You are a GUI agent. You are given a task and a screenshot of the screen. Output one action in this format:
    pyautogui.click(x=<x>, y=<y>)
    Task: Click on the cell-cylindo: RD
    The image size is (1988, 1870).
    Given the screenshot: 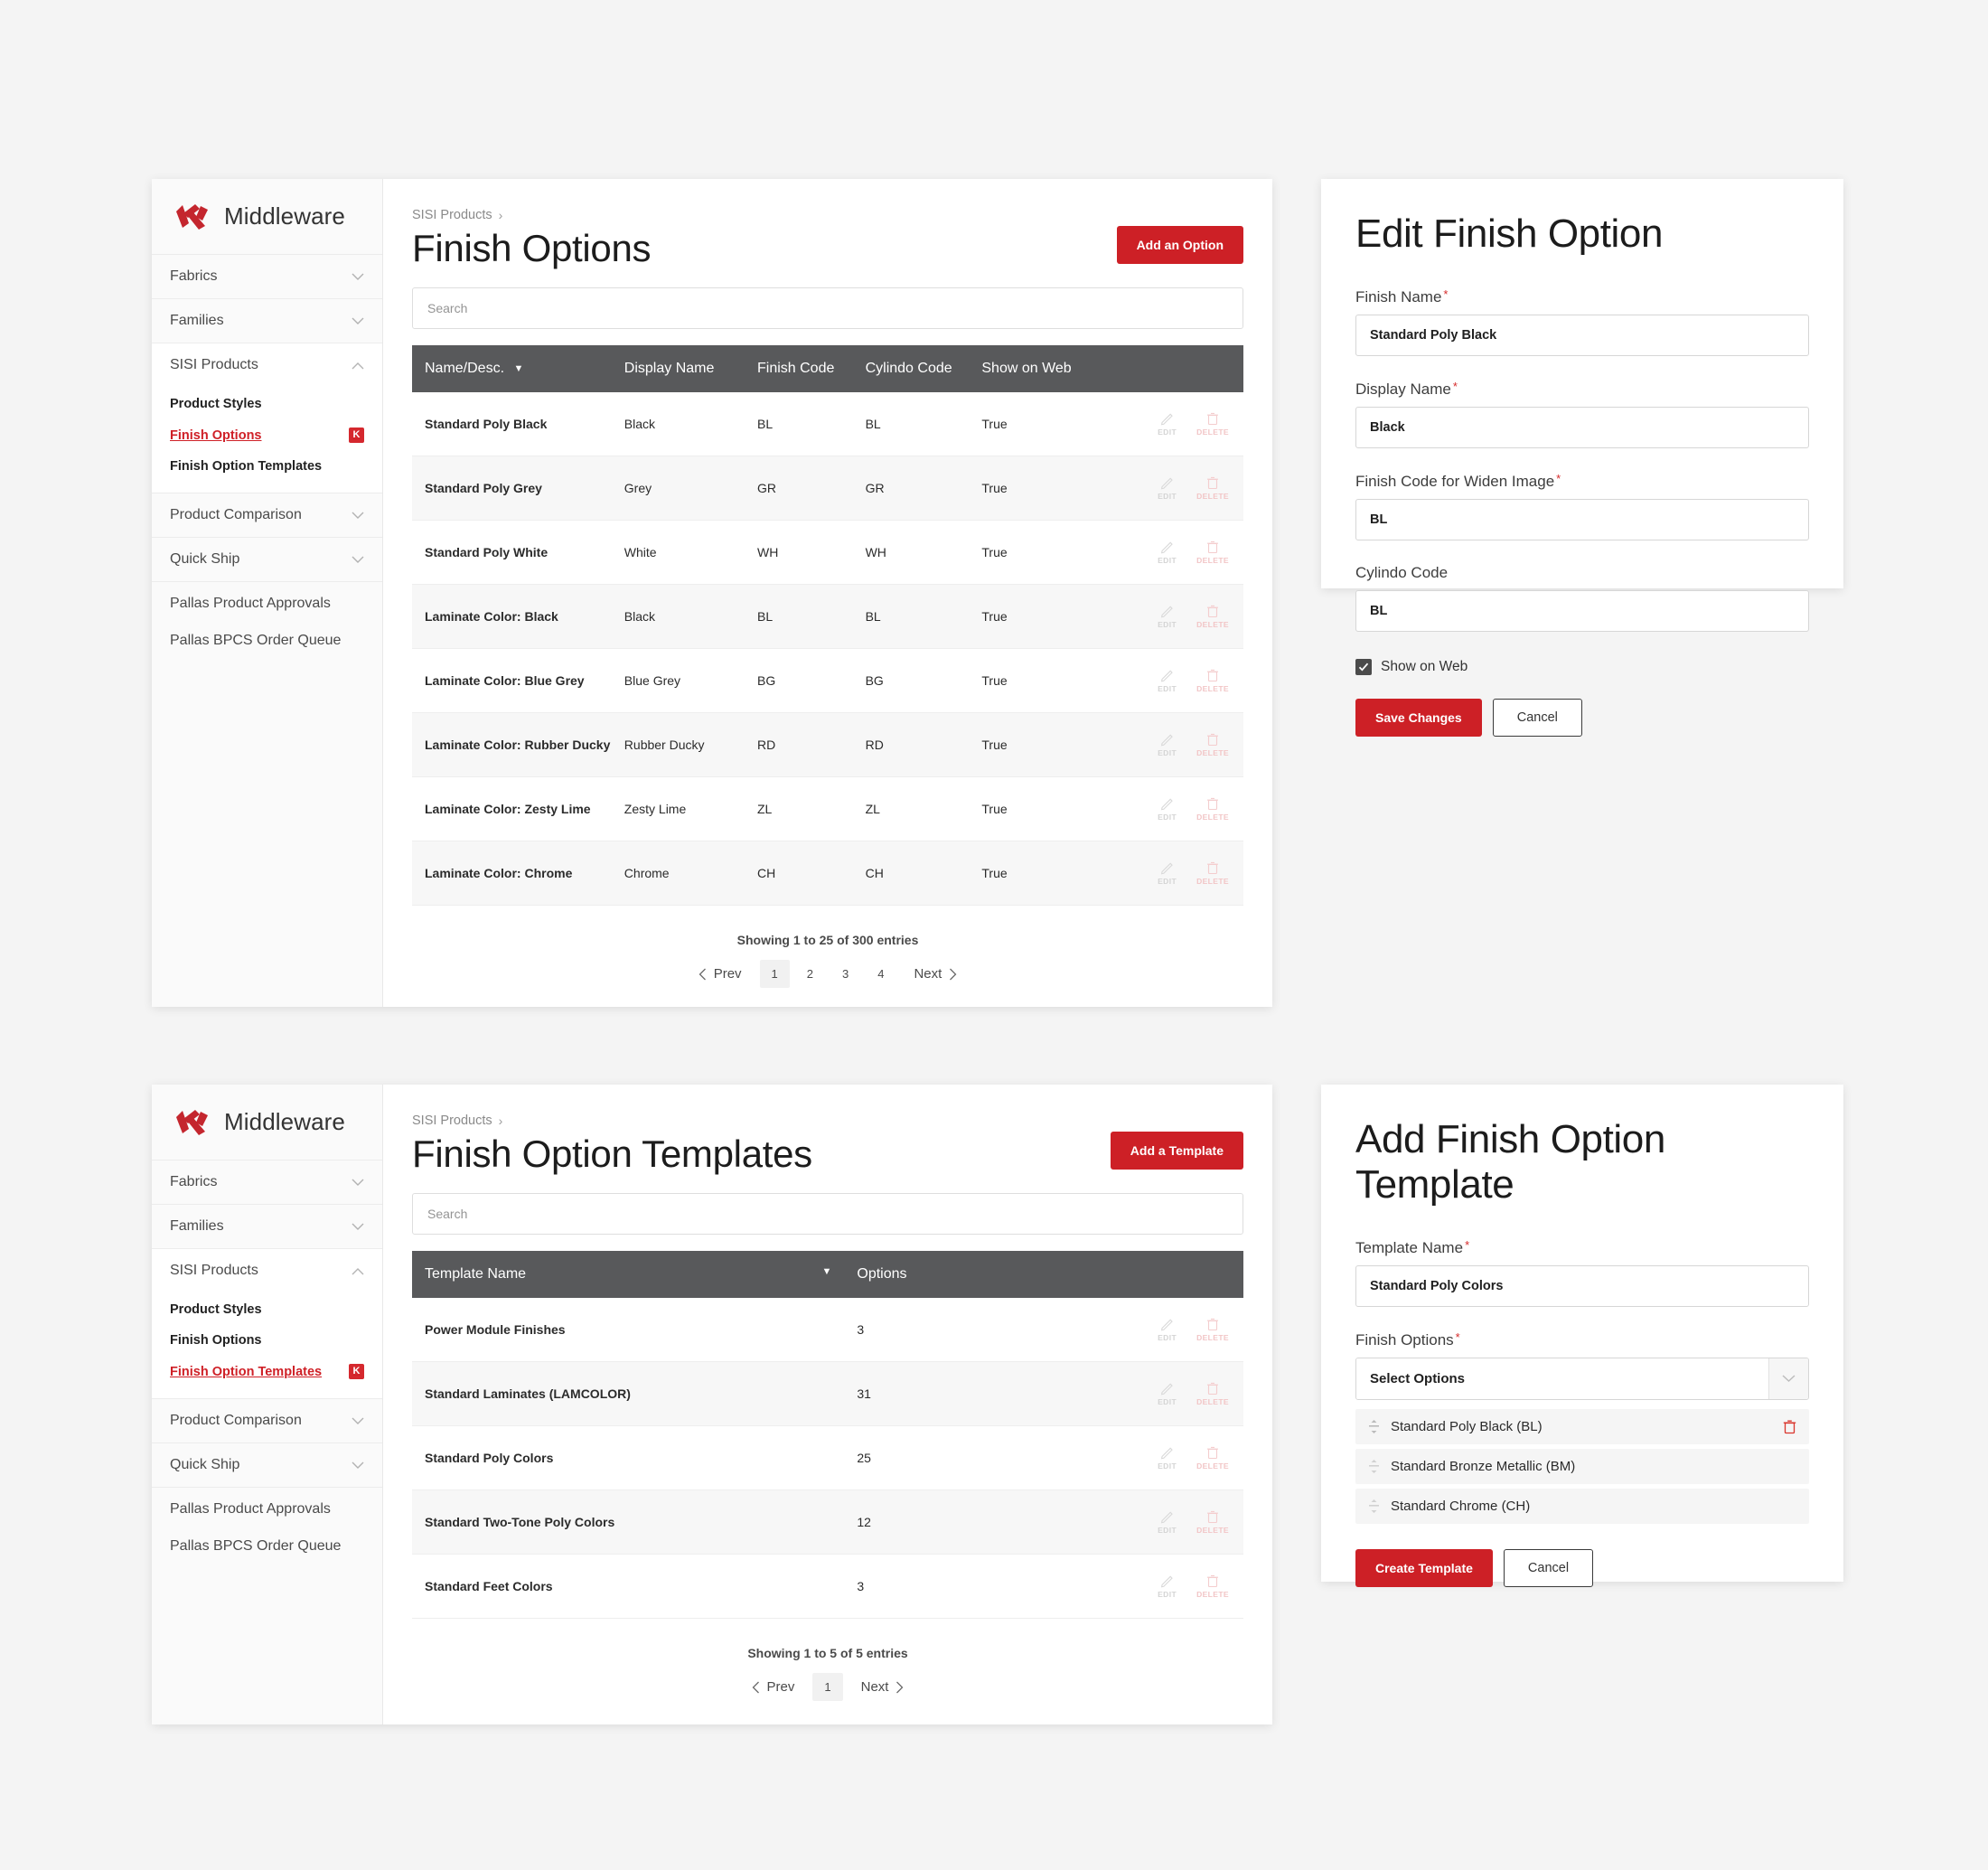 What is the action you would take?
    pyautogui.click(x=911, y=745)
    